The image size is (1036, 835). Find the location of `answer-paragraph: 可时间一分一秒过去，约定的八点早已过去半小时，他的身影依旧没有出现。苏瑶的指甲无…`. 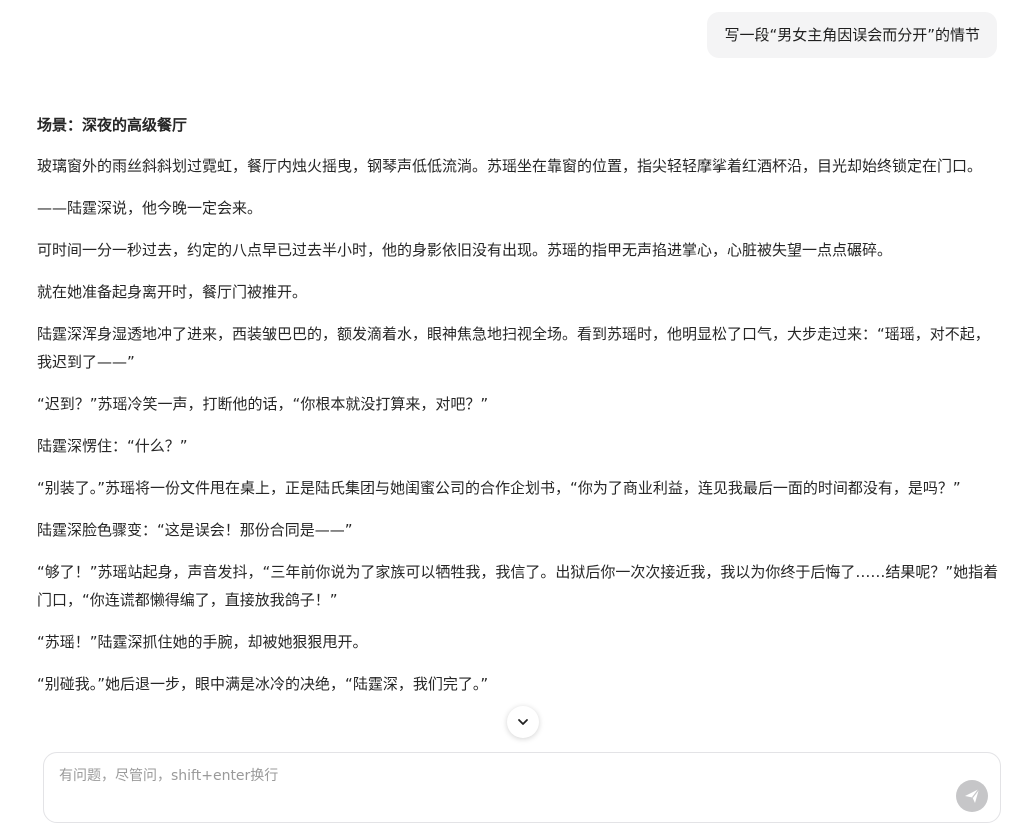

answer-paragraph: 可时间一分一秒过去，约定的八点早已过去半小时，他的身影依旧没有出现。苏瑶的指甲无… is located at coordinates (465, 250).